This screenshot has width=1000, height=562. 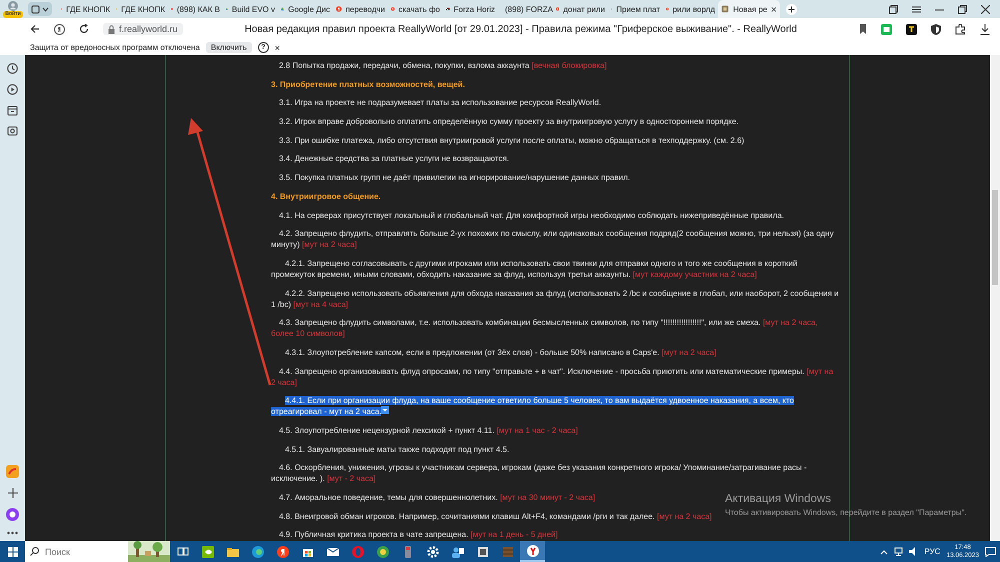 What do you see at coordinates (358, 552) in the screenshot?
I see `opera-icon` at bounding box center [358, 552].